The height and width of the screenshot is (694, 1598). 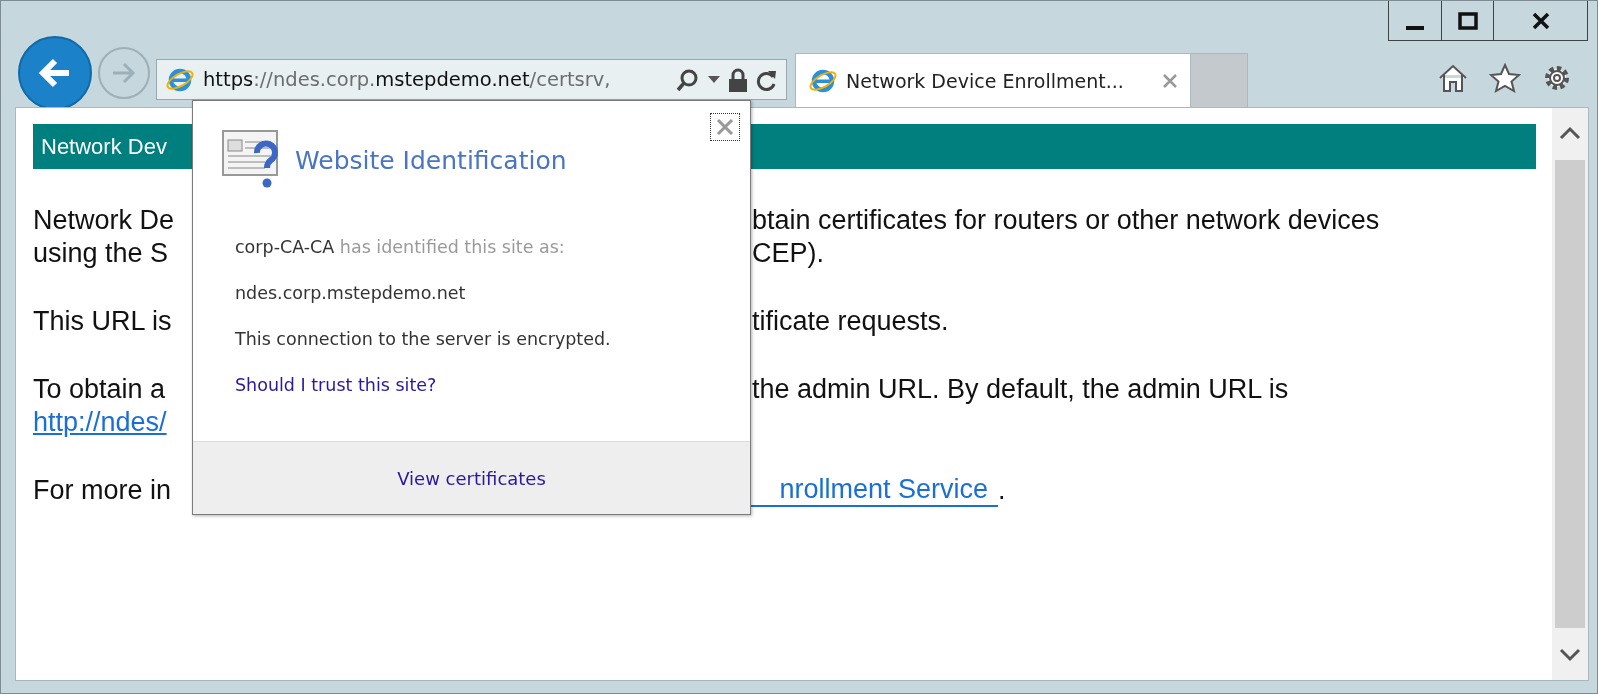 I want to click on paragraph-text: This URL is, so click(x=102, y=321).